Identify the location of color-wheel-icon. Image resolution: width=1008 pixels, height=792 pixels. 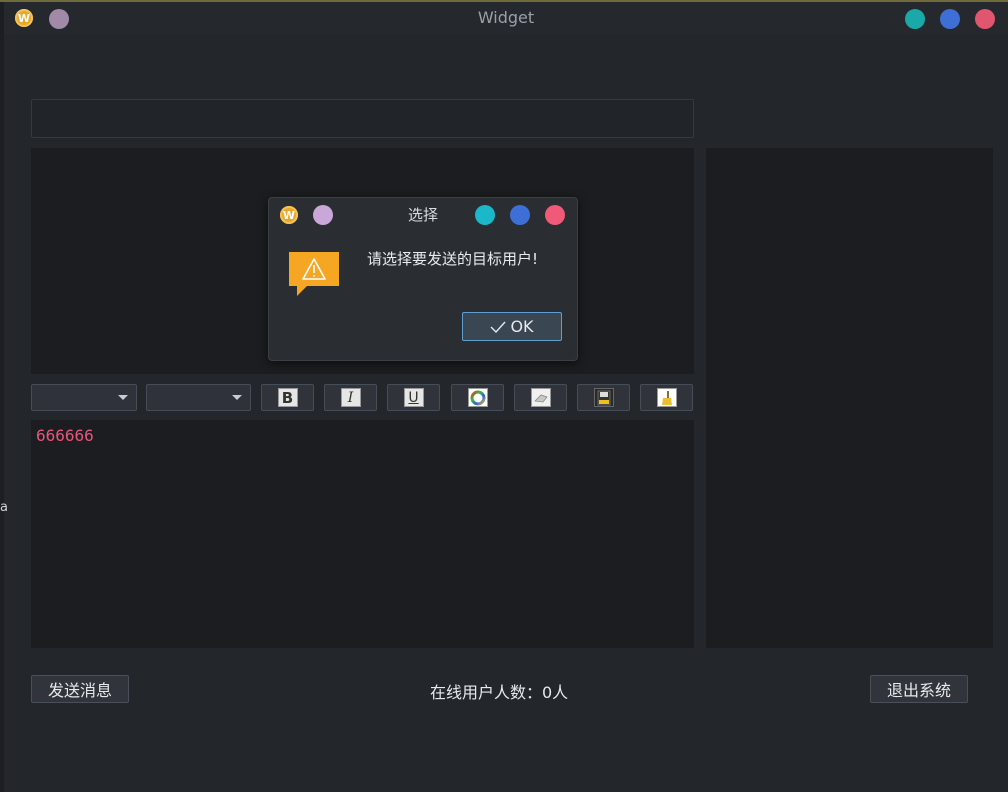
(477, 397).